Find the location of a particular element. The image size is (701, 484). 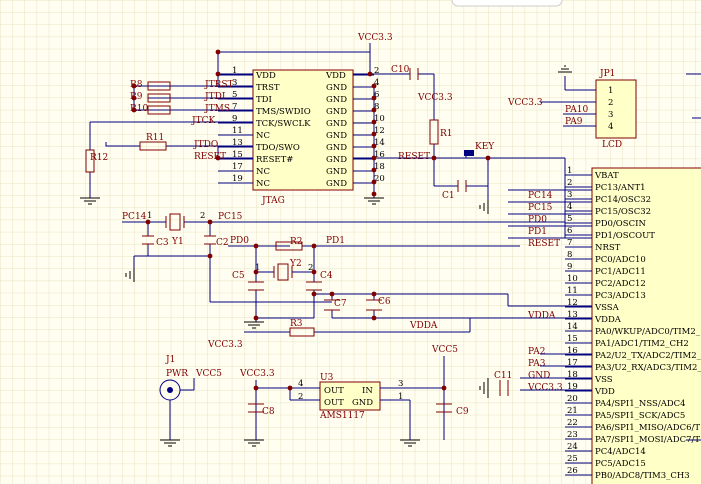

mcu-pin-net: PA3 is located at coordinates (537, 364).